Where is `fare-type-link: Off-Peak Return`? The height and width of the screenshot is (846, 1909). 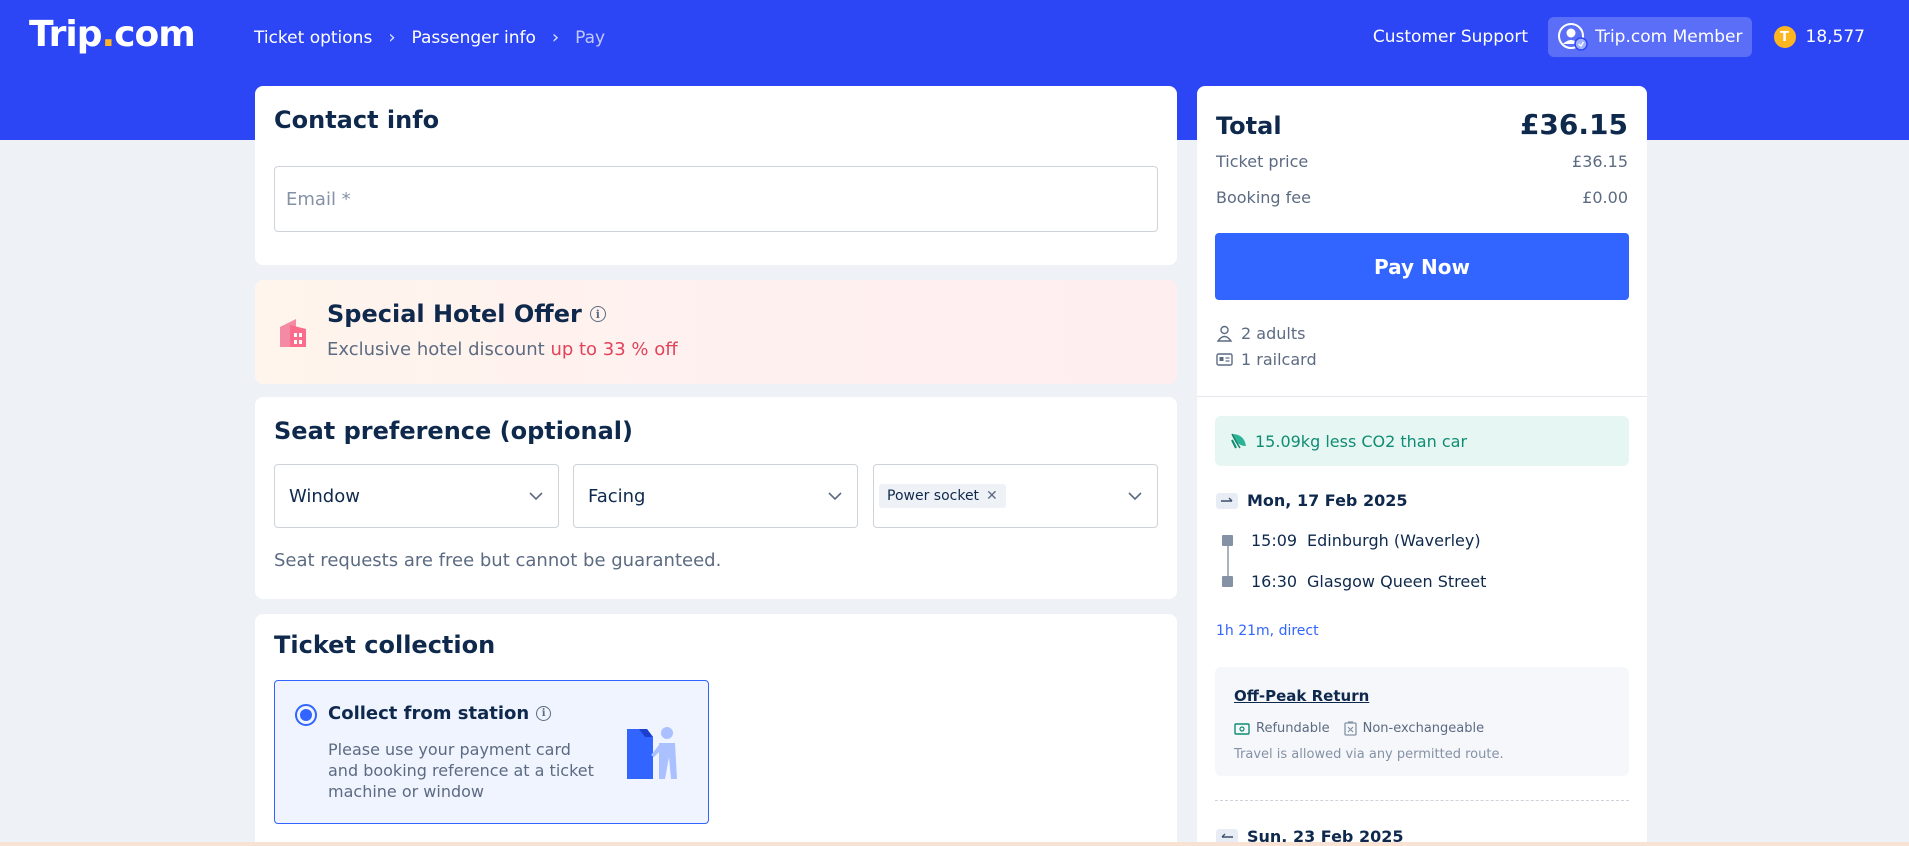 fare-type-link: Off-Peak Return is located at coordinates (1301, 696).